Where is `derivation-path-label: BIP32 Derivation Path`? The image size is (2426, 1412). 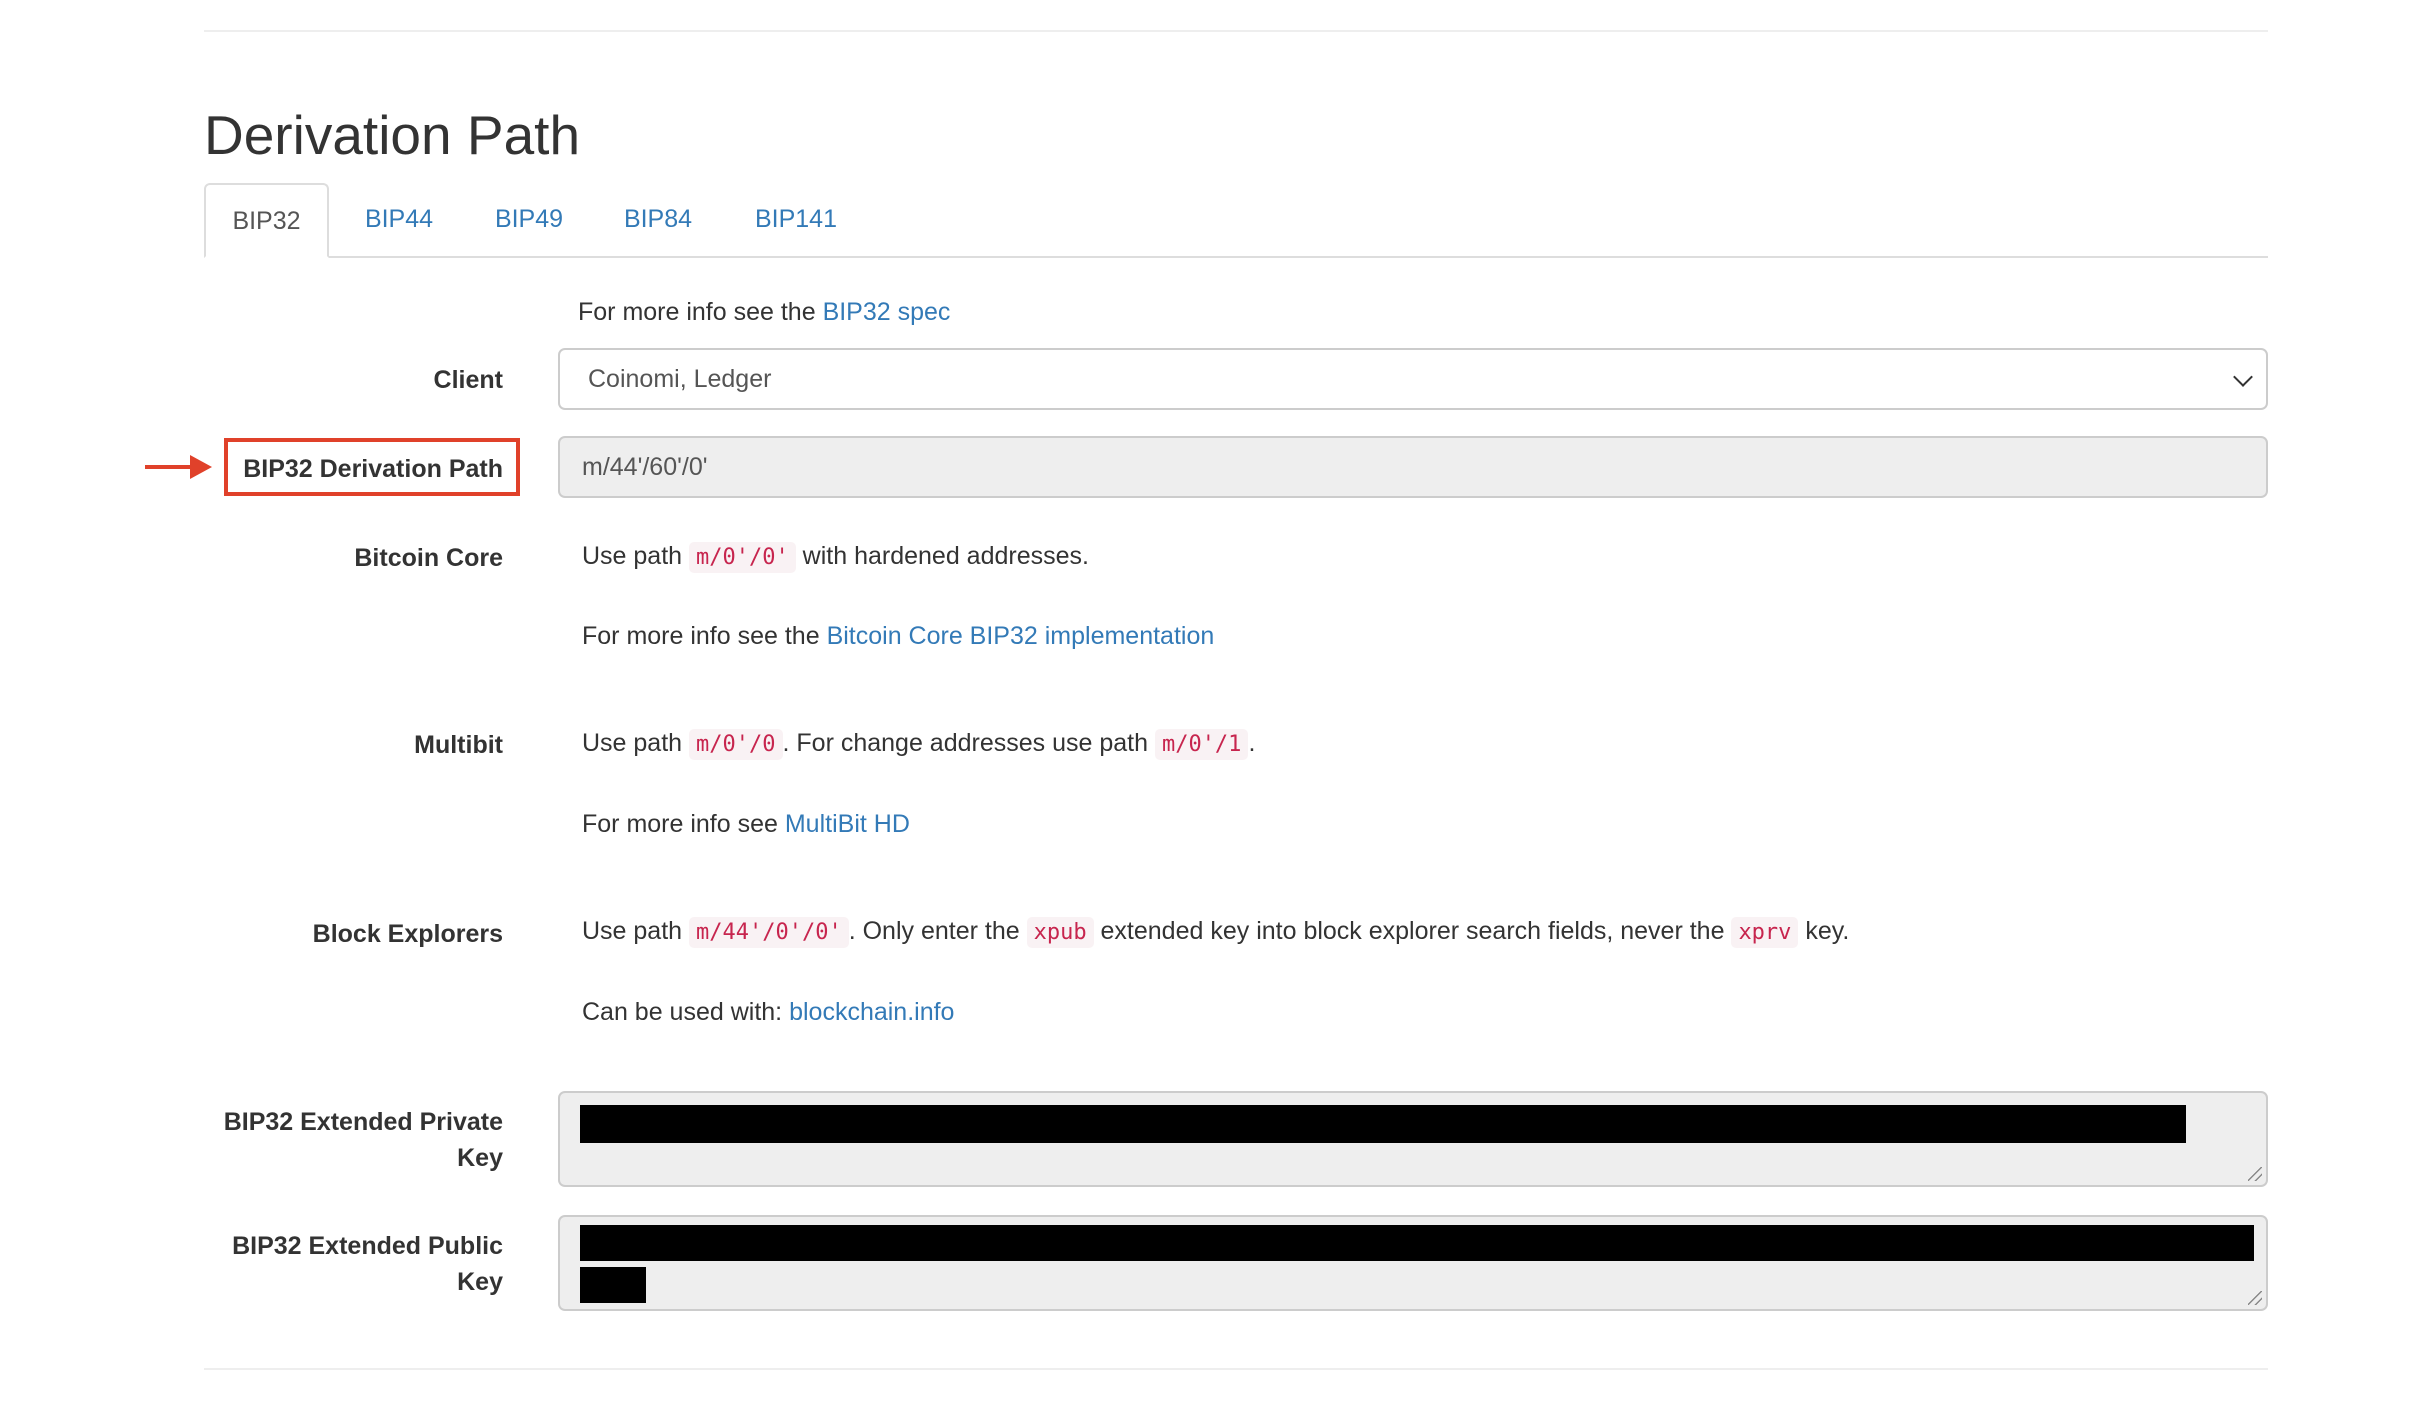 derivation-path-label: BIP32 Derivation Path is located at coordinates (373, 469).